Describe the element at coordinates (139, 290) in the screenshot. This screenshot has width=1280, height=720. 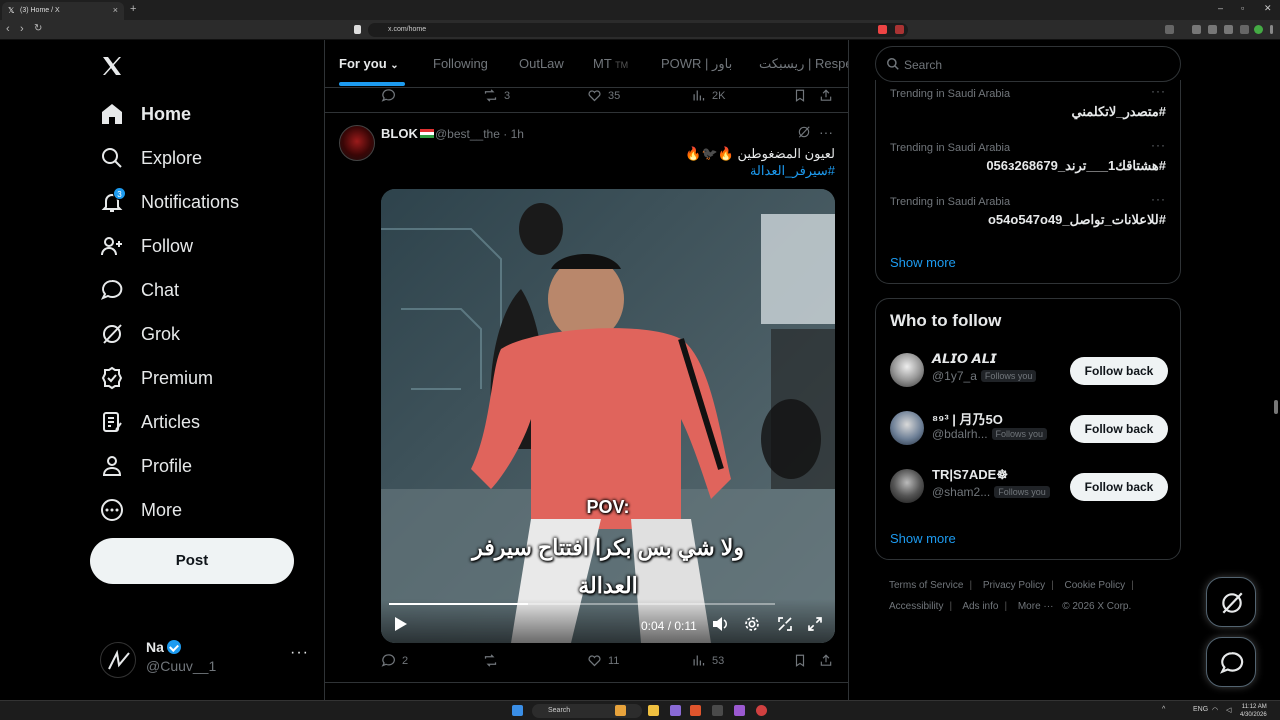
I see `nav-chat: Chat` at that location.